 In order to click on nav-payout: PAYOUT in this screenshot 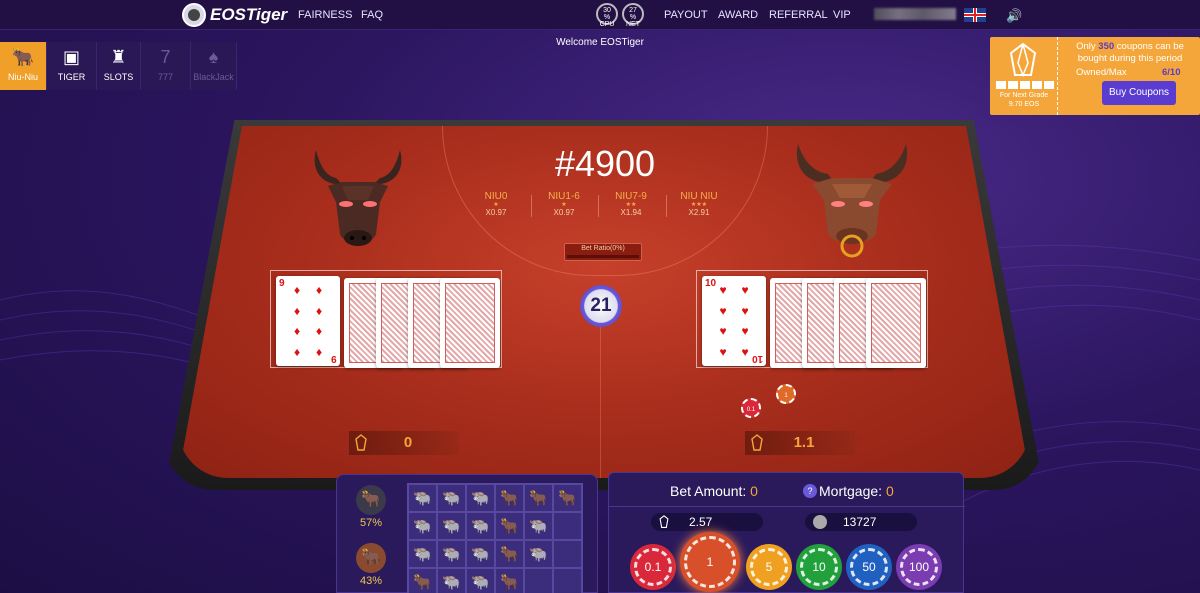, I will do `click(686, 15)`.